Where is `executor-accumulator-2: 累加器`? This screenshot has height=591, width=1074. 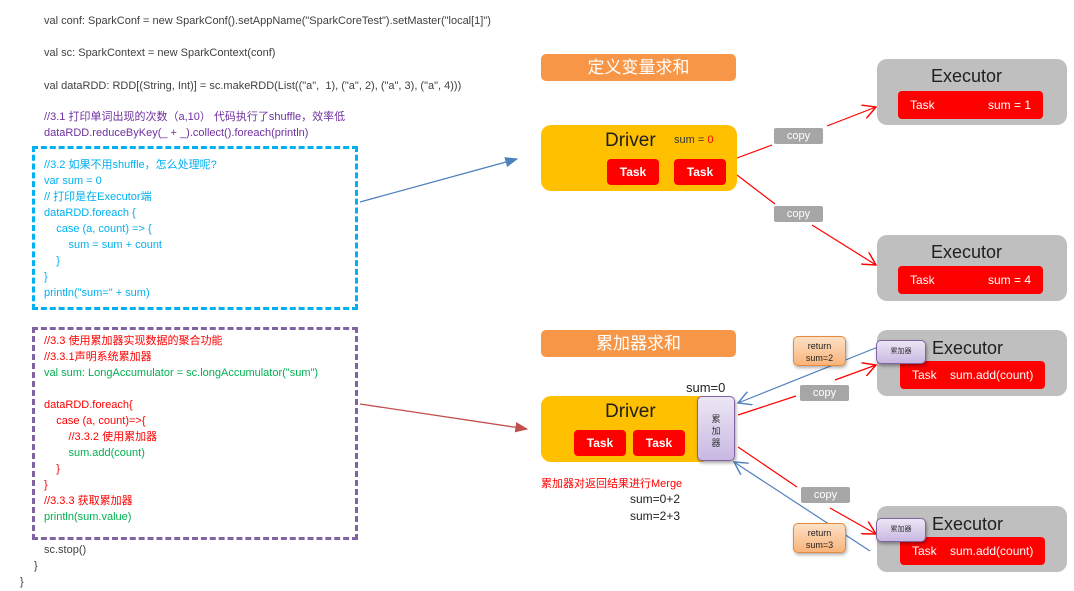 executor-accumulator-2: 累加器 is located at coordinates (901, 530).